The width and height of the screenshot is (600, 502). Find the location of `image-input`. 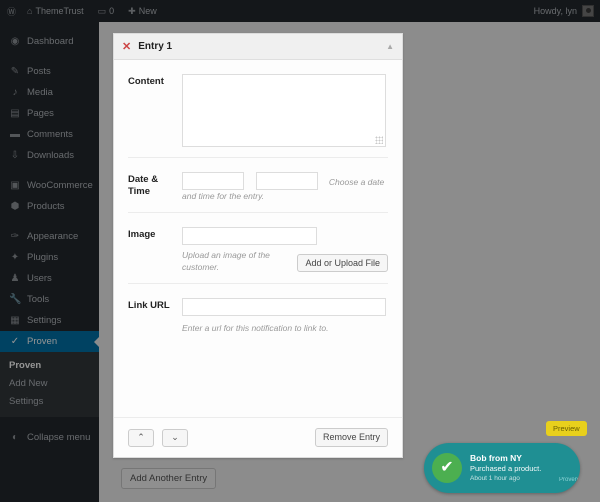

image-input is located at coordinates (249, 236).